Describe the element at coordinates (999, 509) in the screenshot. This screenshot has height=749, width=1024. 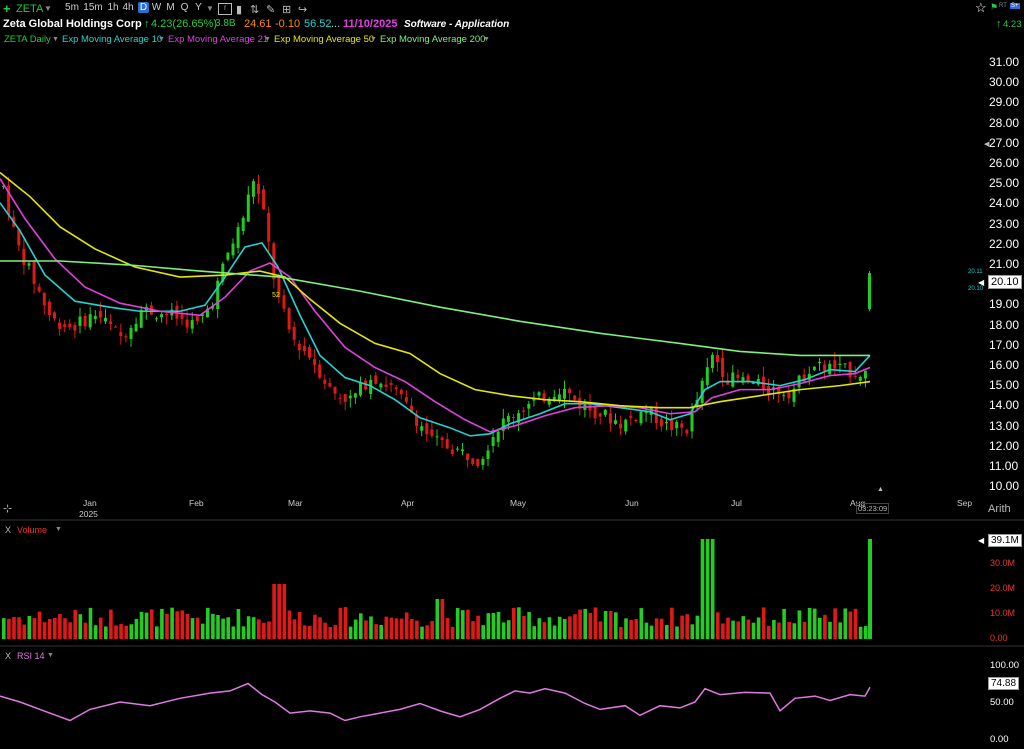
I see `scale-mode: Arith` at that location.